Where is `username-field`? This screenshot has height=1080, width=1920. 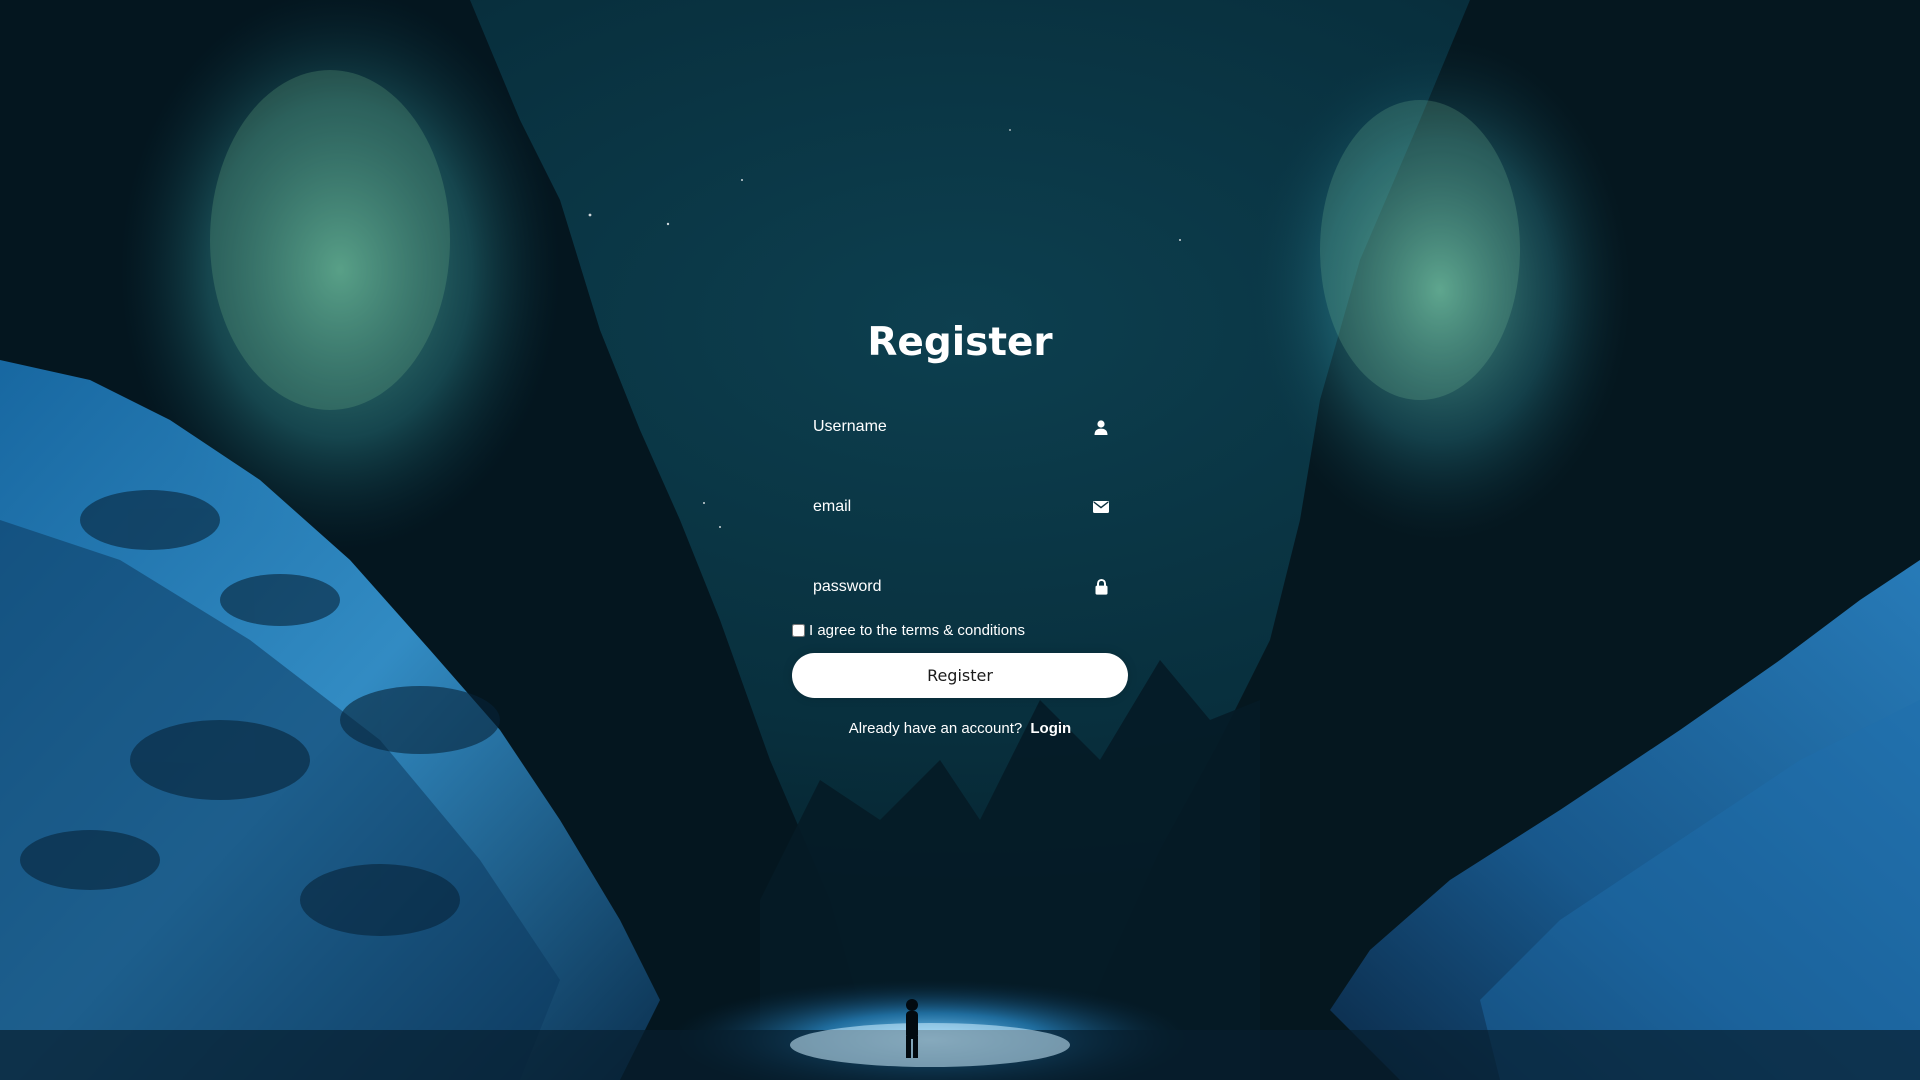
username-field is located at coordinates (960, 427).